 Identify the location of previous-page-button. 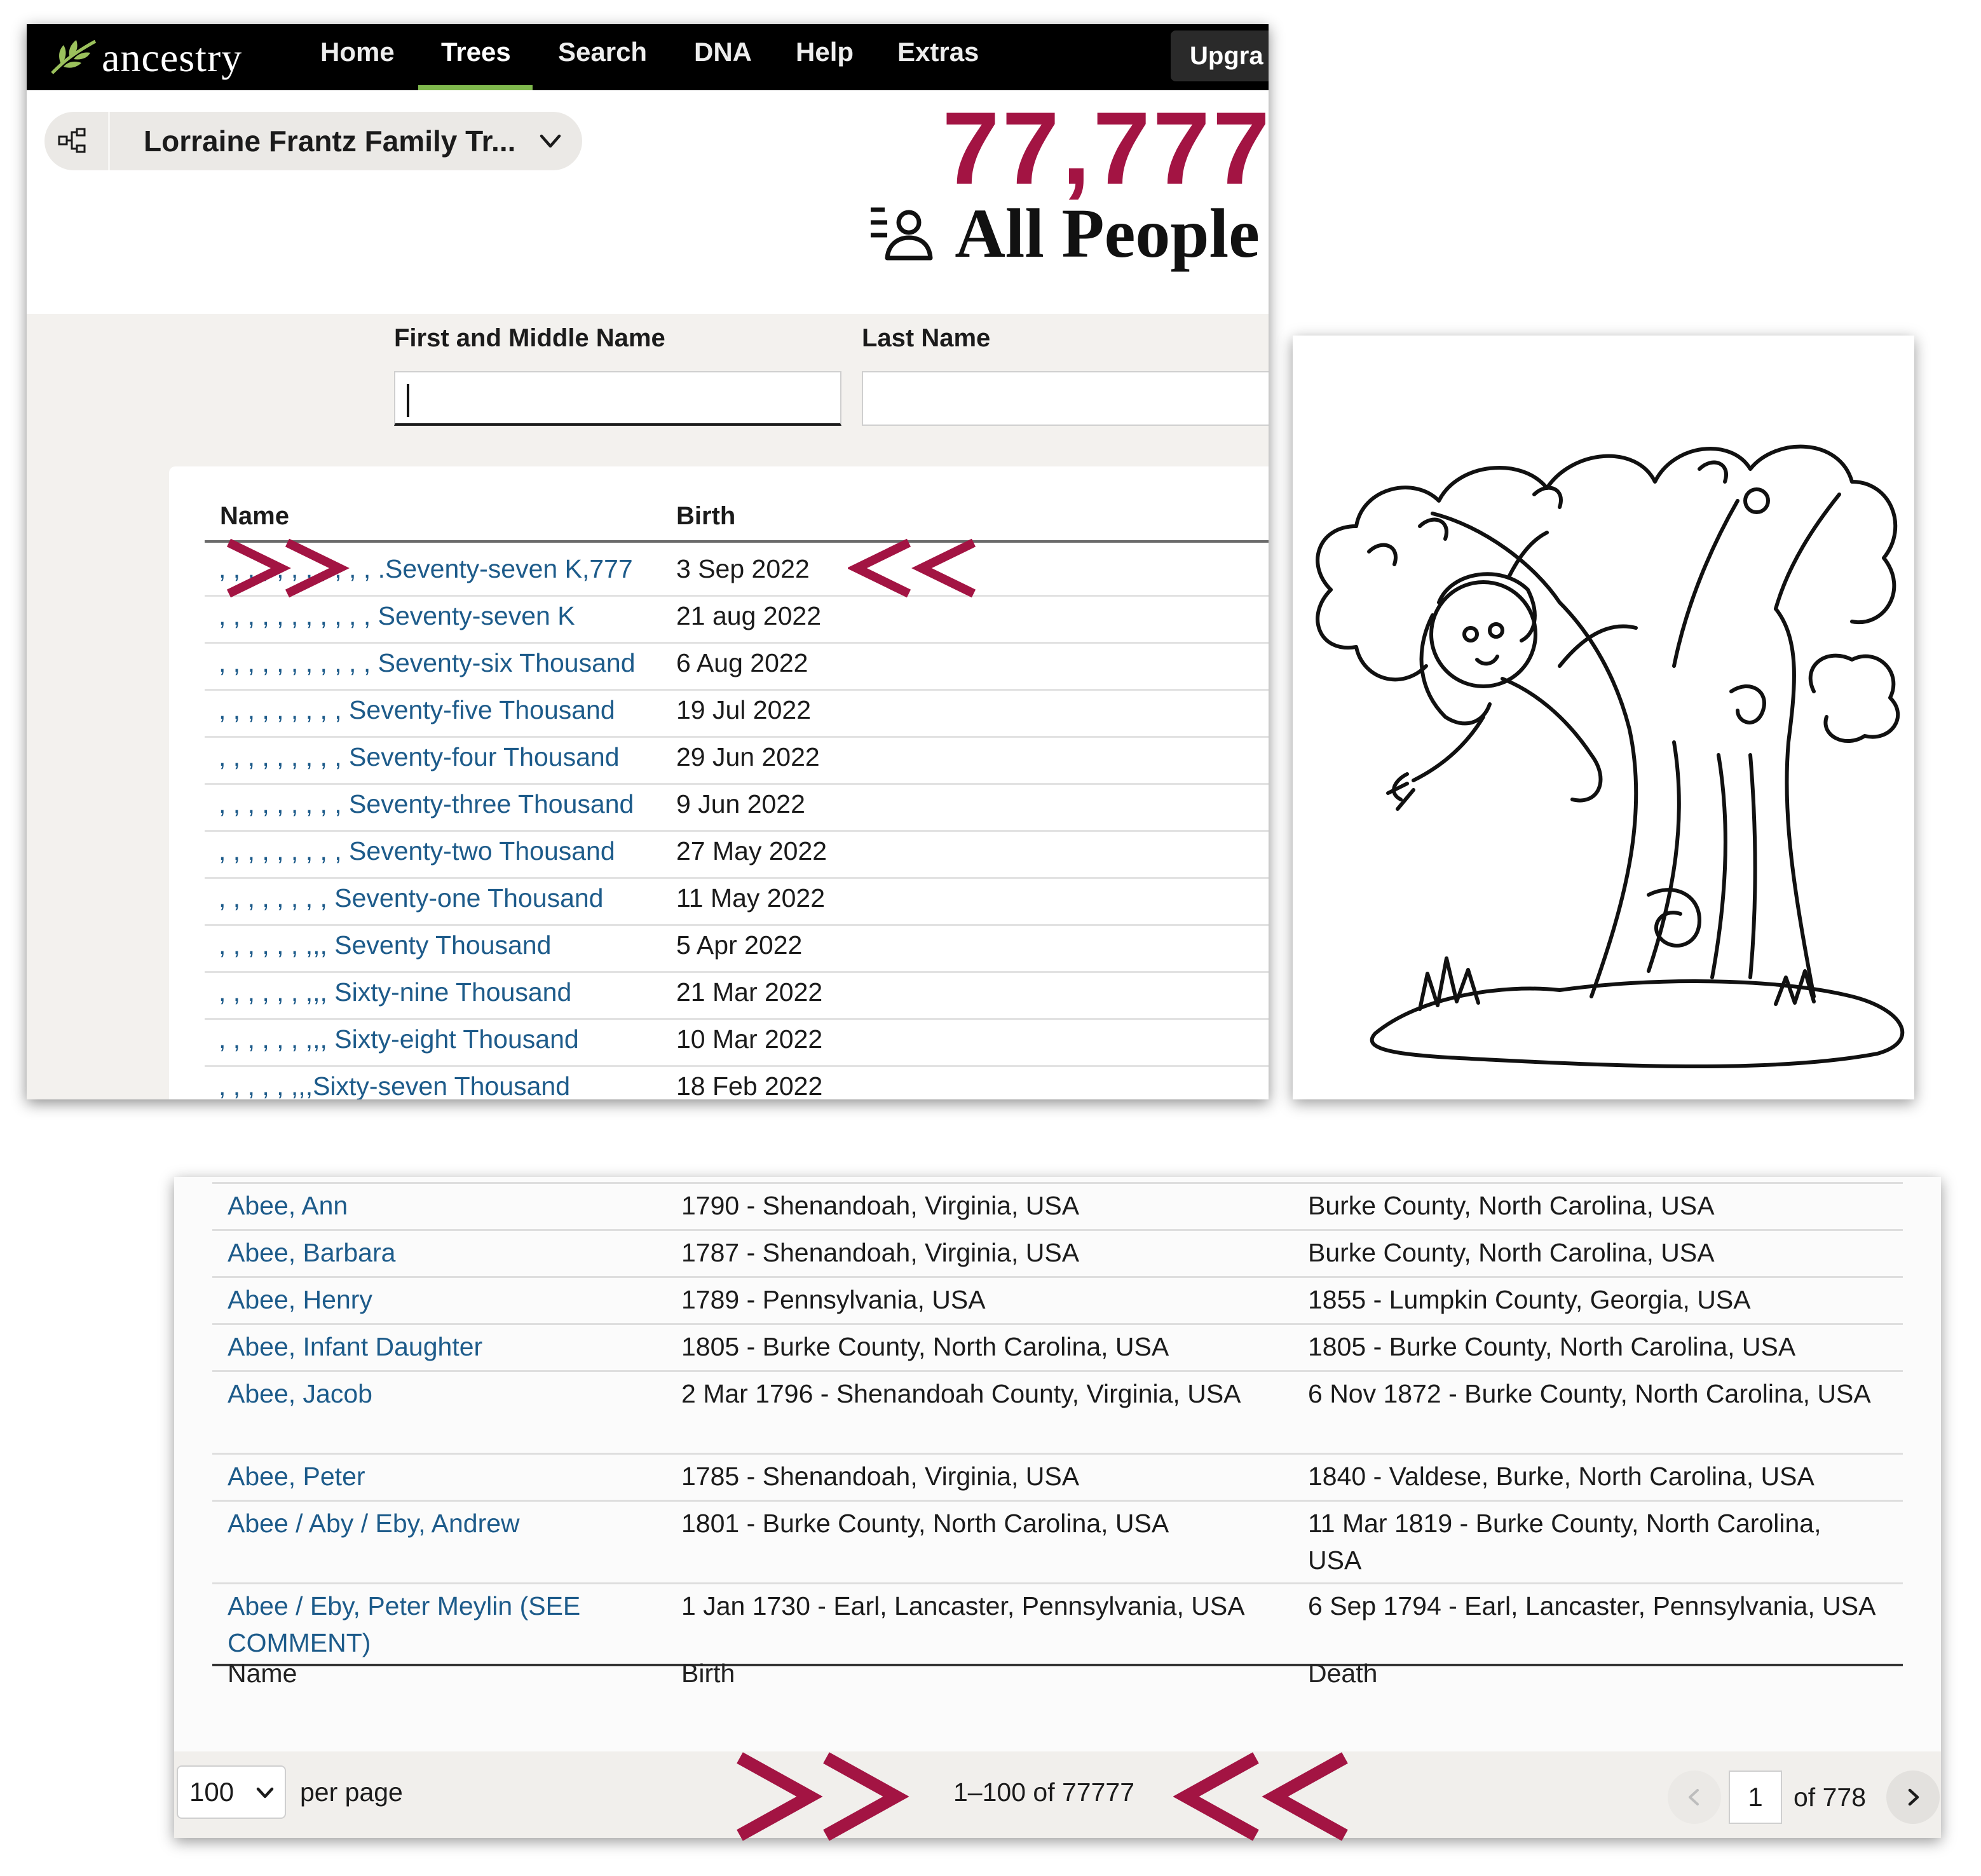
(1694, 1797).